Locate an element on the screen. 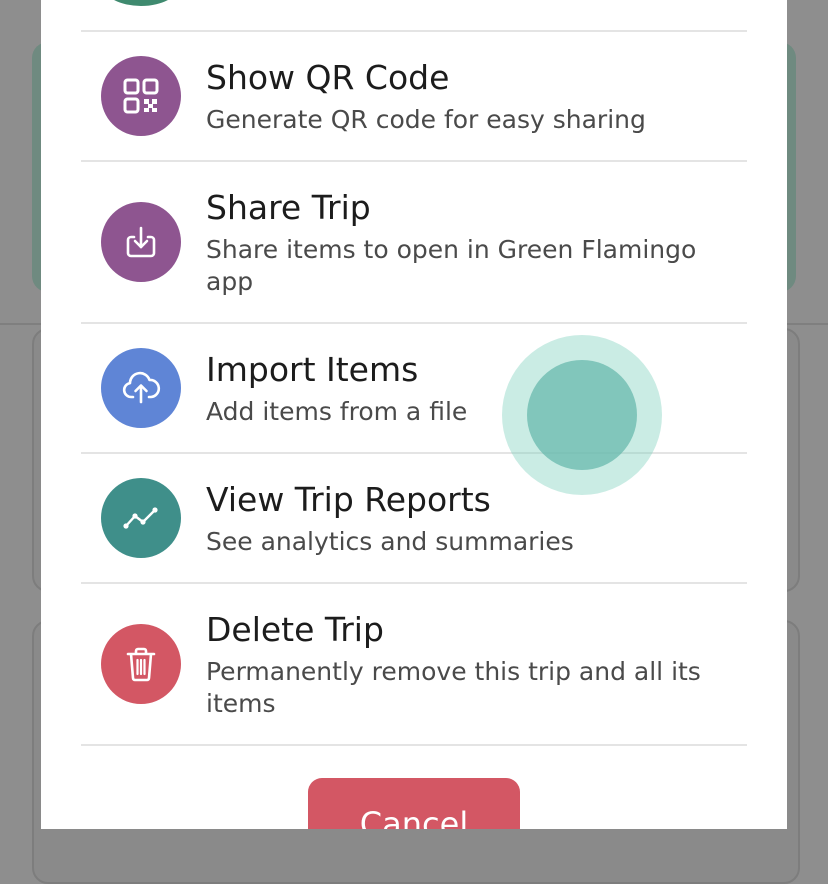 The height and width of the screenshot is (884, 828). download-box-icon is located at coordinates (141, 242).